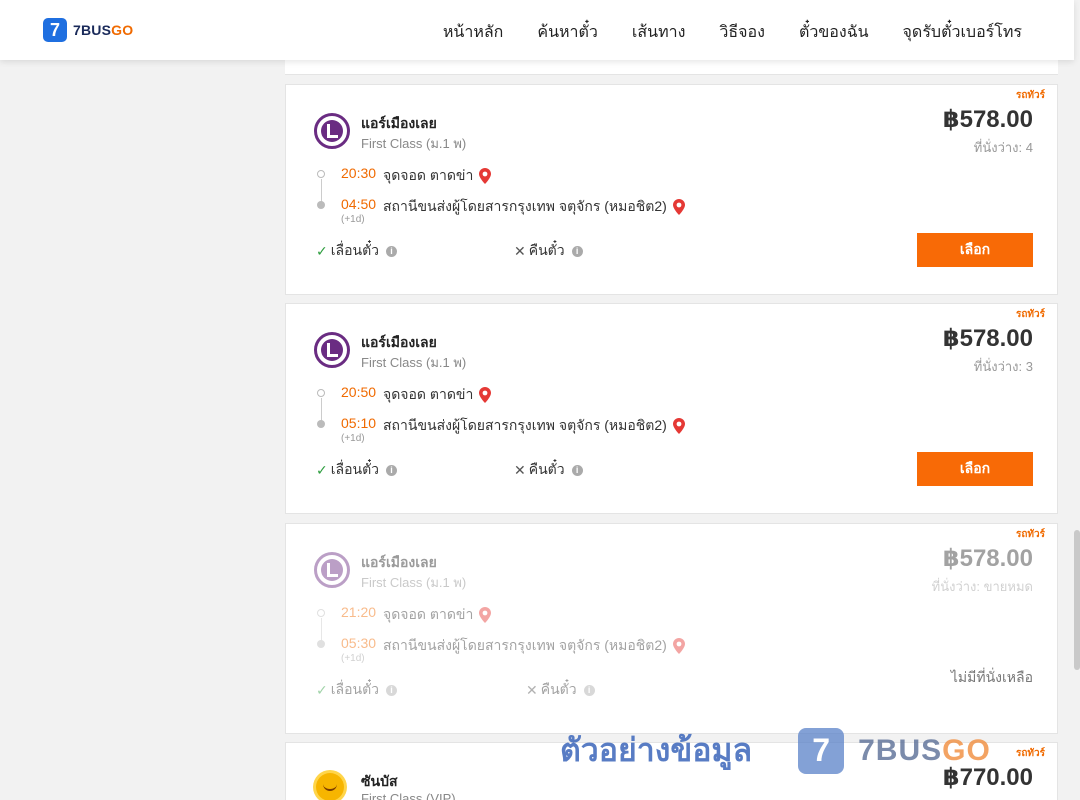 This screenshot has width=1080, height=800. What do you see at coordinates (656, 750) in the screenshot?
I see `watermark-text: ตัวอย่างข้อมูล` at bounding box center [656, 750].